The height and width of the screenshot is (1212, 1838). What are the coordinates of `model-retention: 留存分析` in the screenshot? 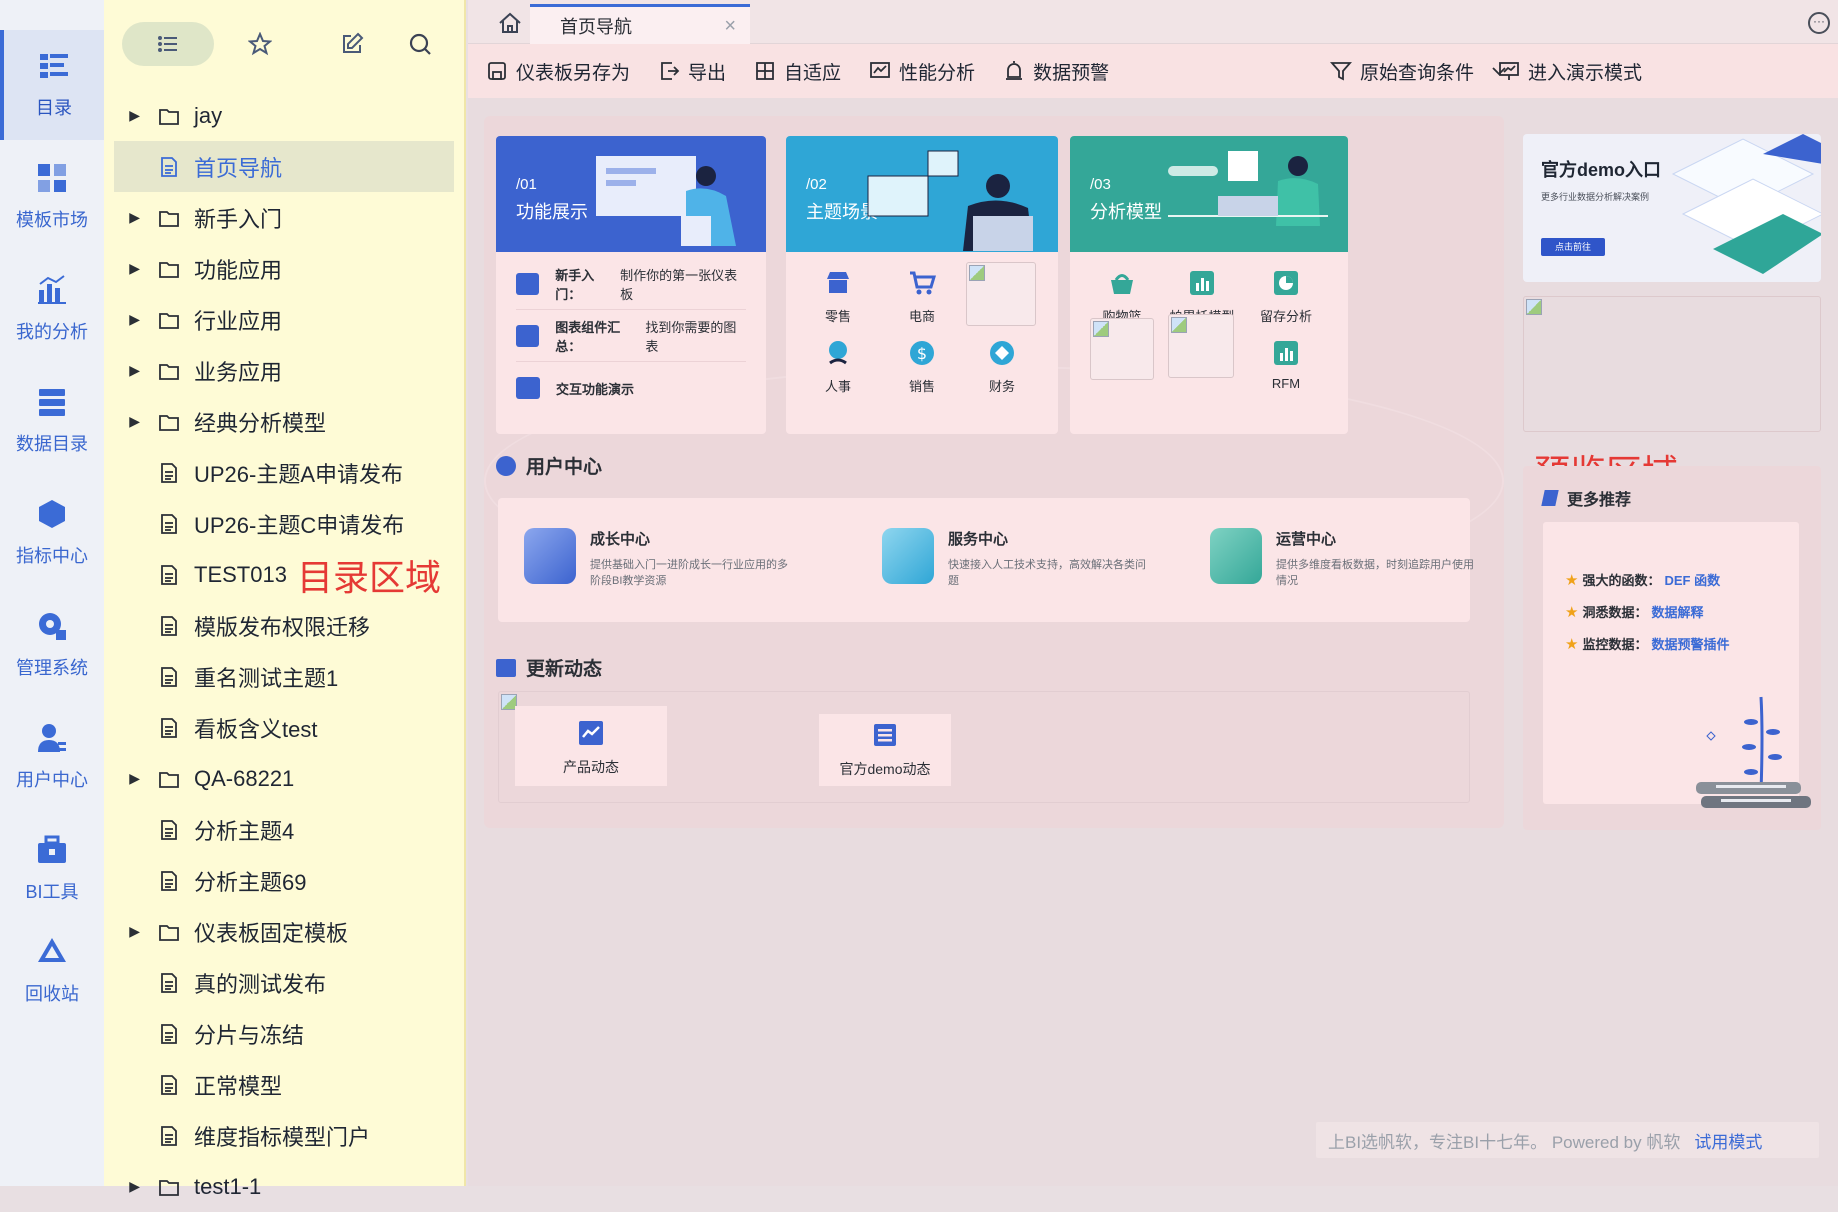 It's located at (1286, 296).